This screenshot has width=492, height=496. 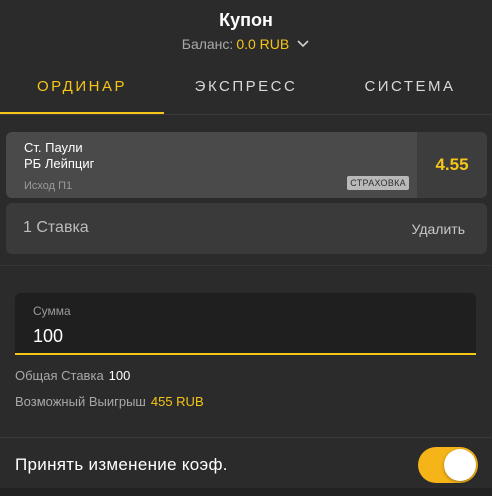 What do you see at coordinates (82, 90) in the screenshot?
I see `tab-single: ОРДИНАР` at bounding box center [82, 90].